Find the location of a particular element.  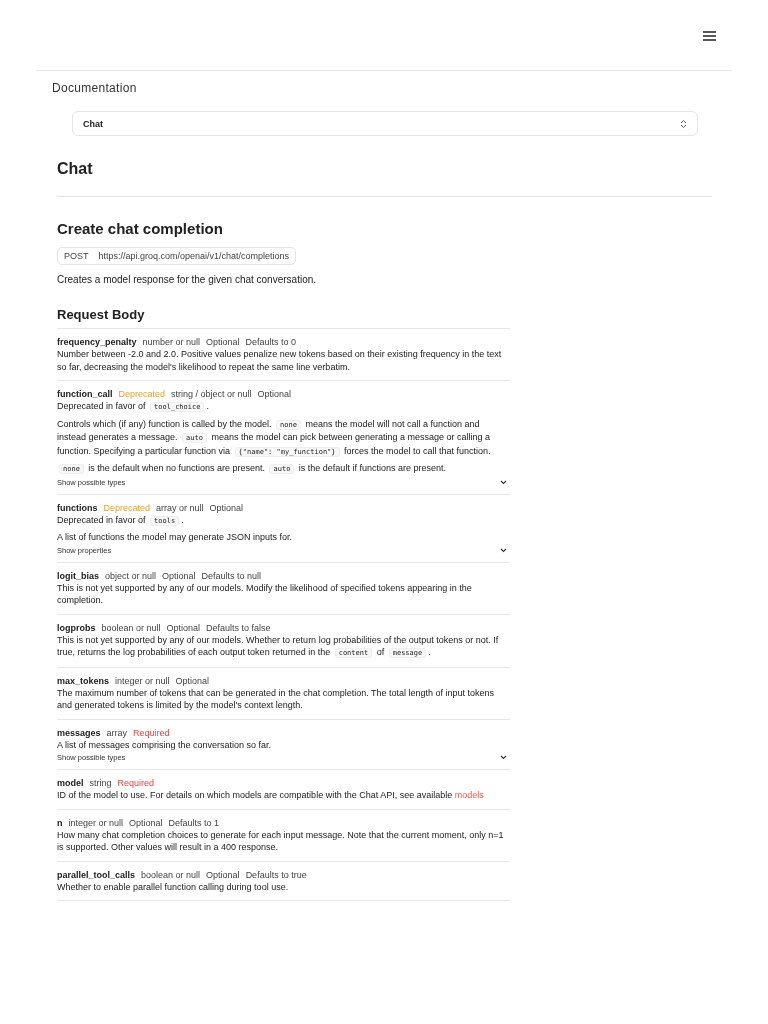

endpoint-description: Creates a model response for the given chat conversation. is located at coordinates (187, 279).